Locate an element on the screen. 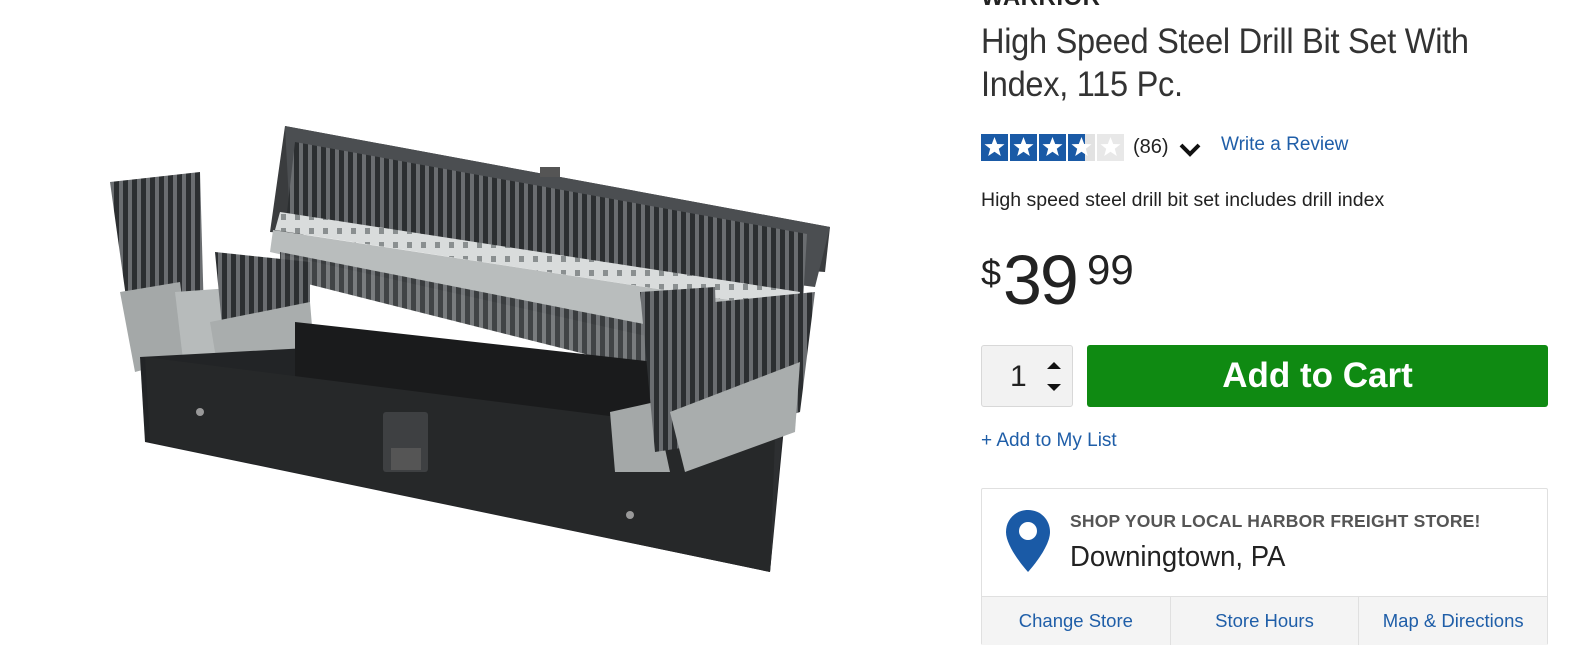  write-review-link: Write a Review is located at coordinates (1284, 145).